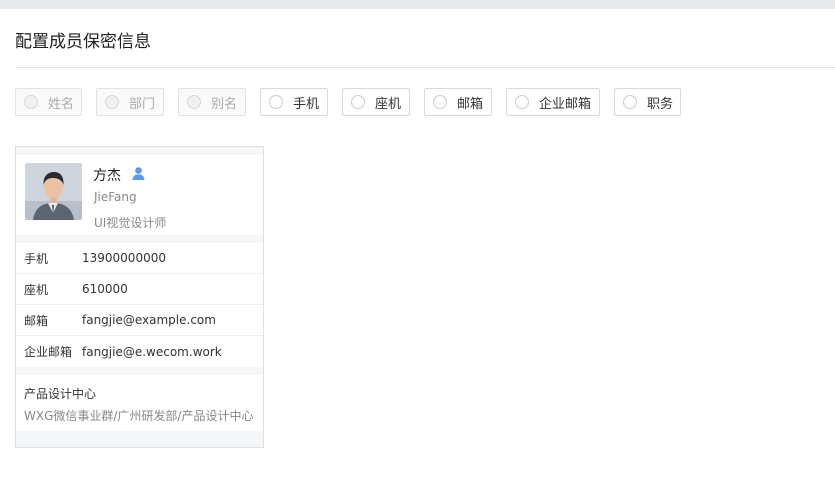 The image size is (835, 496). I want to click on department-path: WXG微信事业群/广州研发部/产品设计中心, so click(139, 416).